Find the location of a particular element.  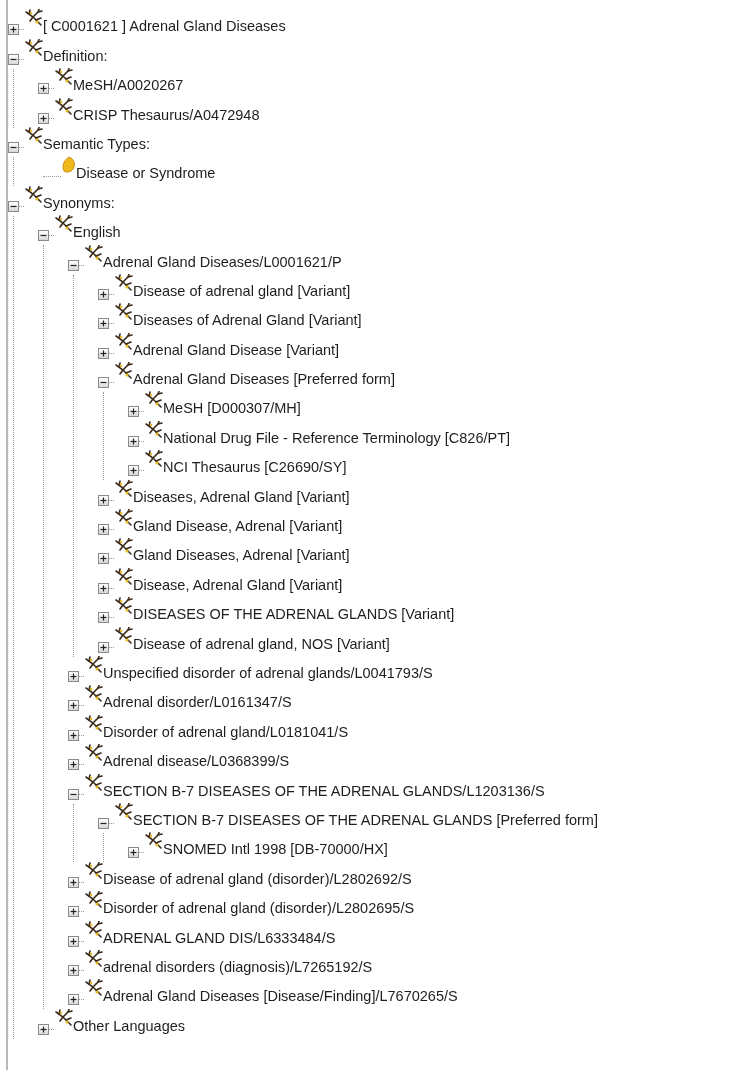

tree-item-label: Adrenal Gland Diseases/L0001621/P is located at coordinates (222, 261).